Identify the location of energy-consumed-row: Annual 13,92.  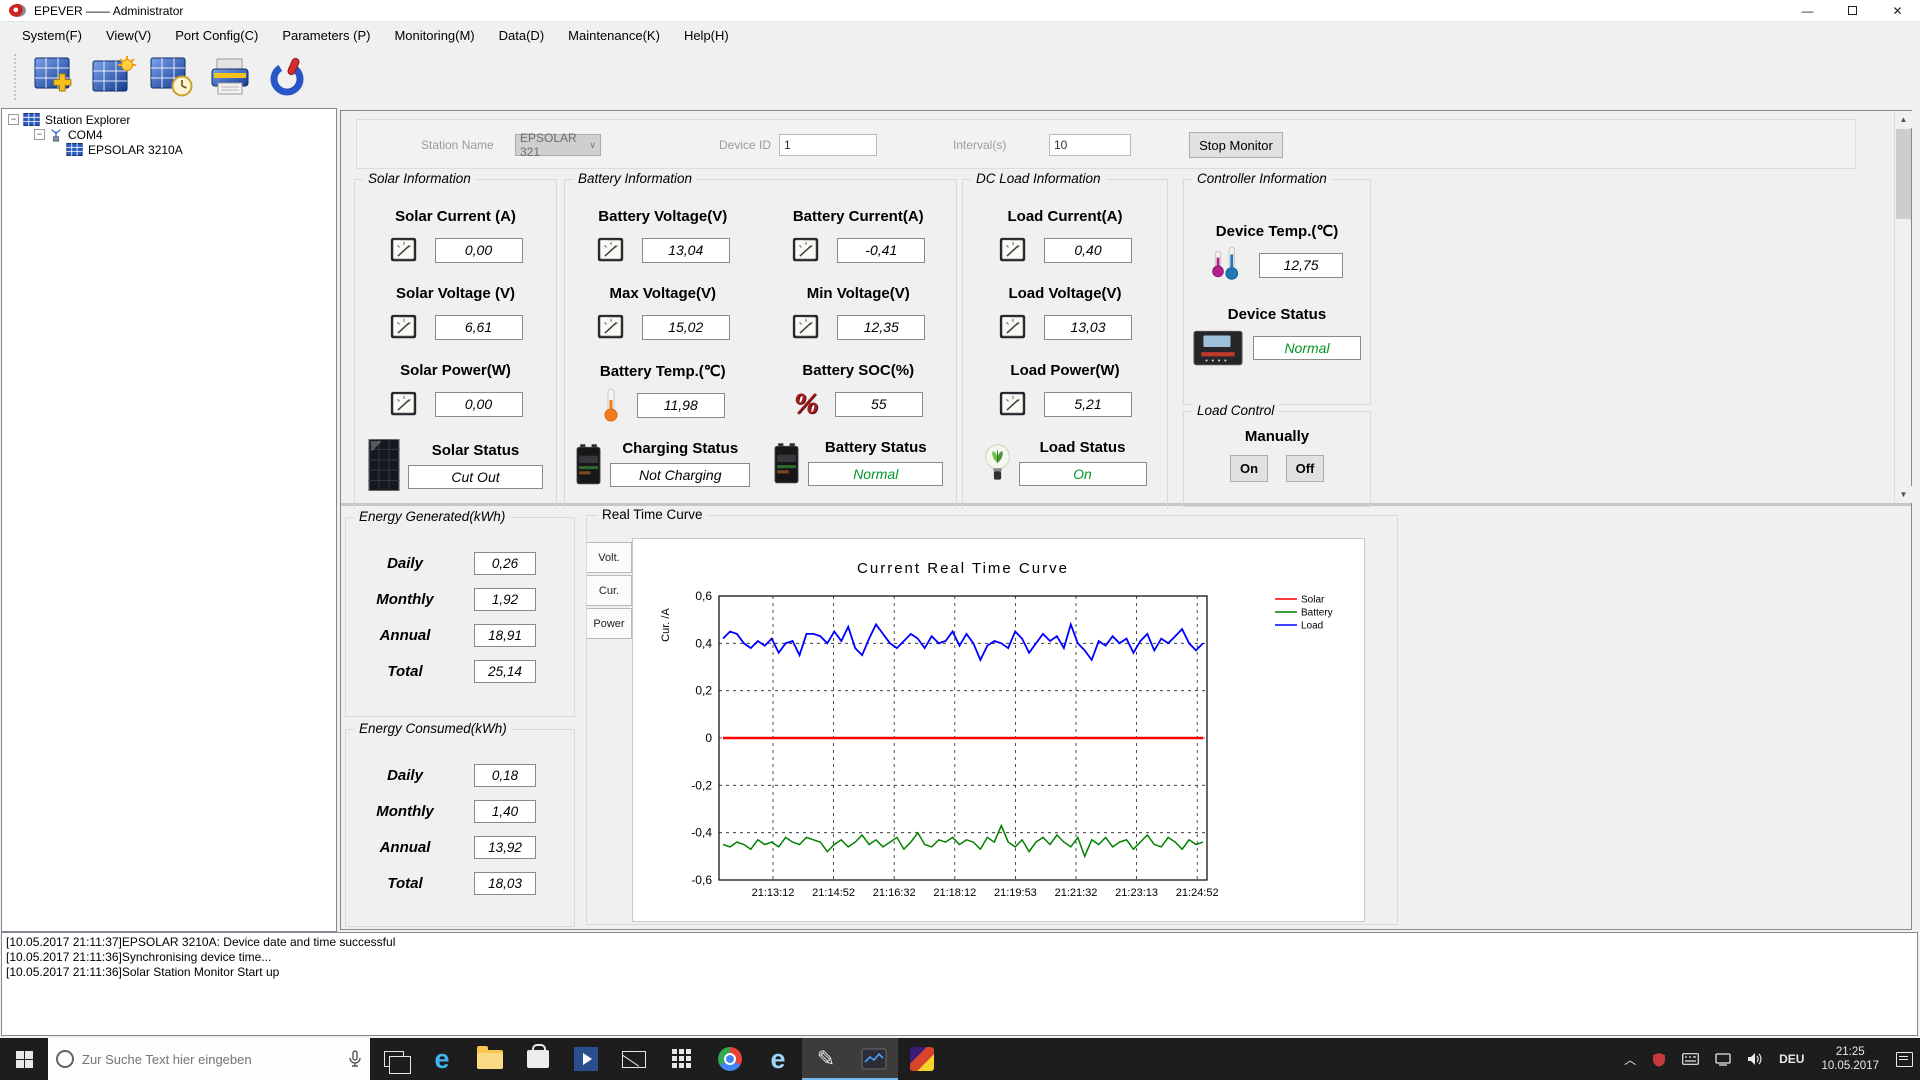
(460, 847).